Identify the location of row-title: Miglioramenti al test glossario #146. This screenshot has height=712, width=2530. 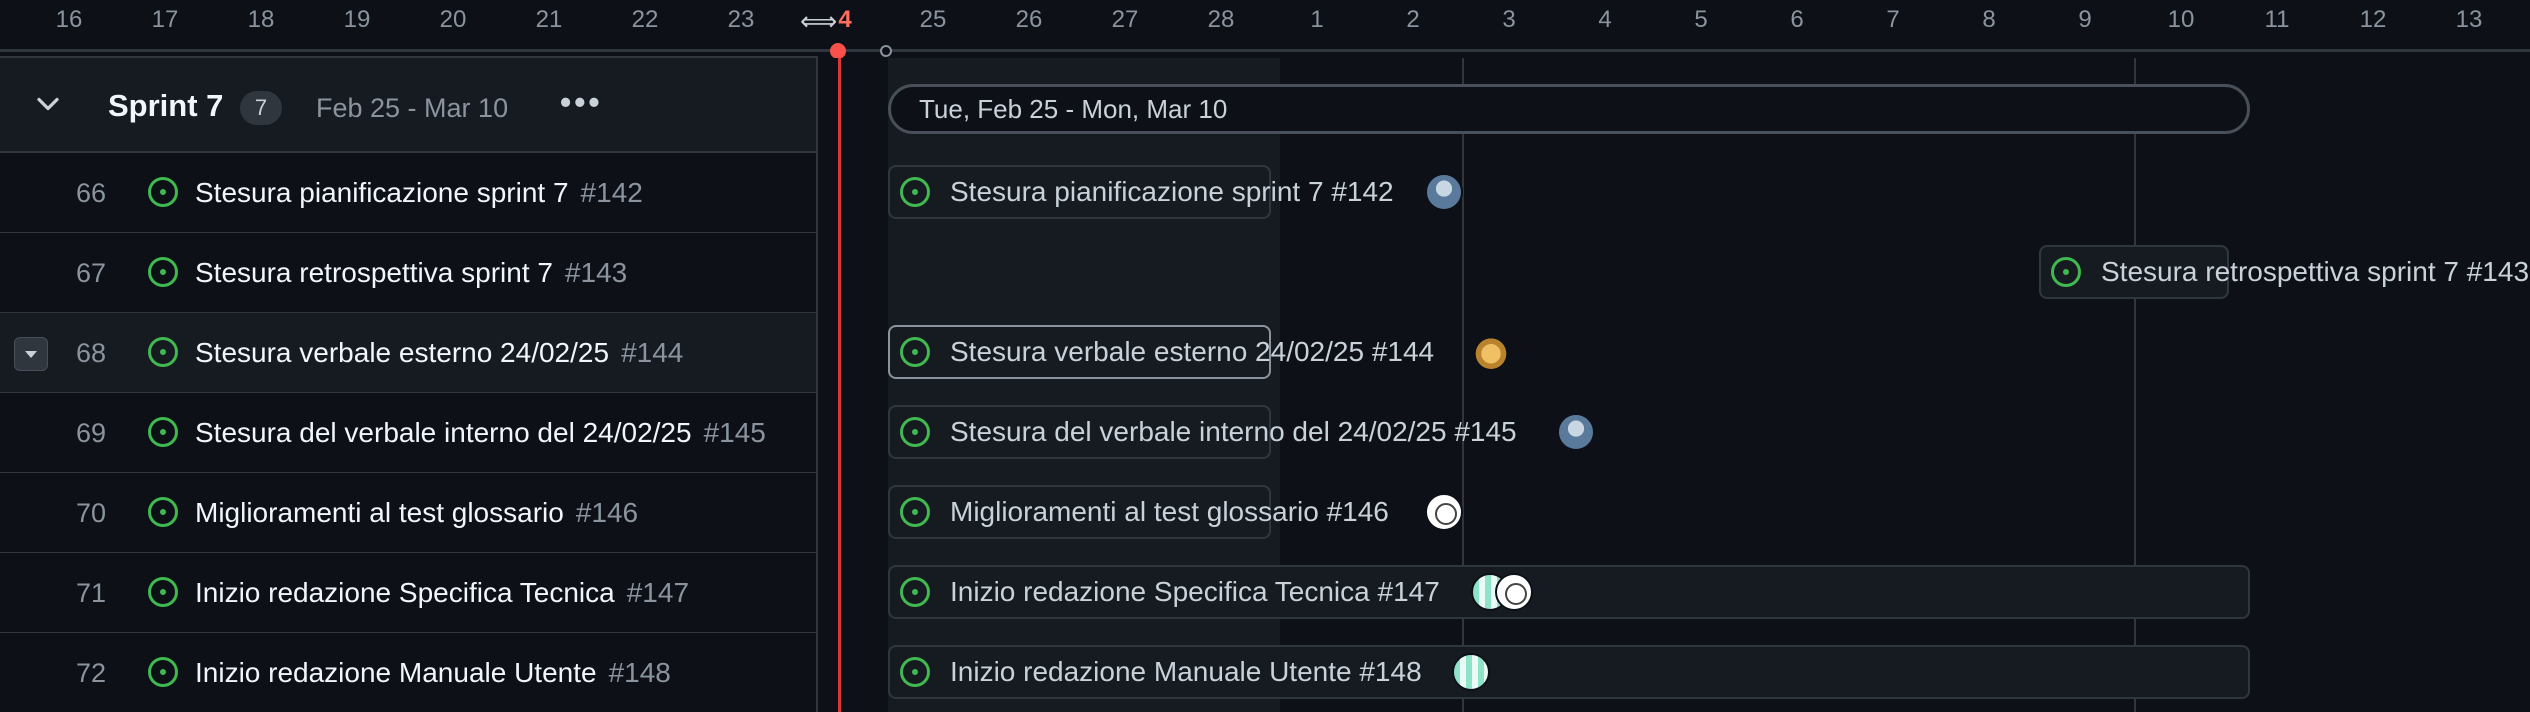
(416, 513).